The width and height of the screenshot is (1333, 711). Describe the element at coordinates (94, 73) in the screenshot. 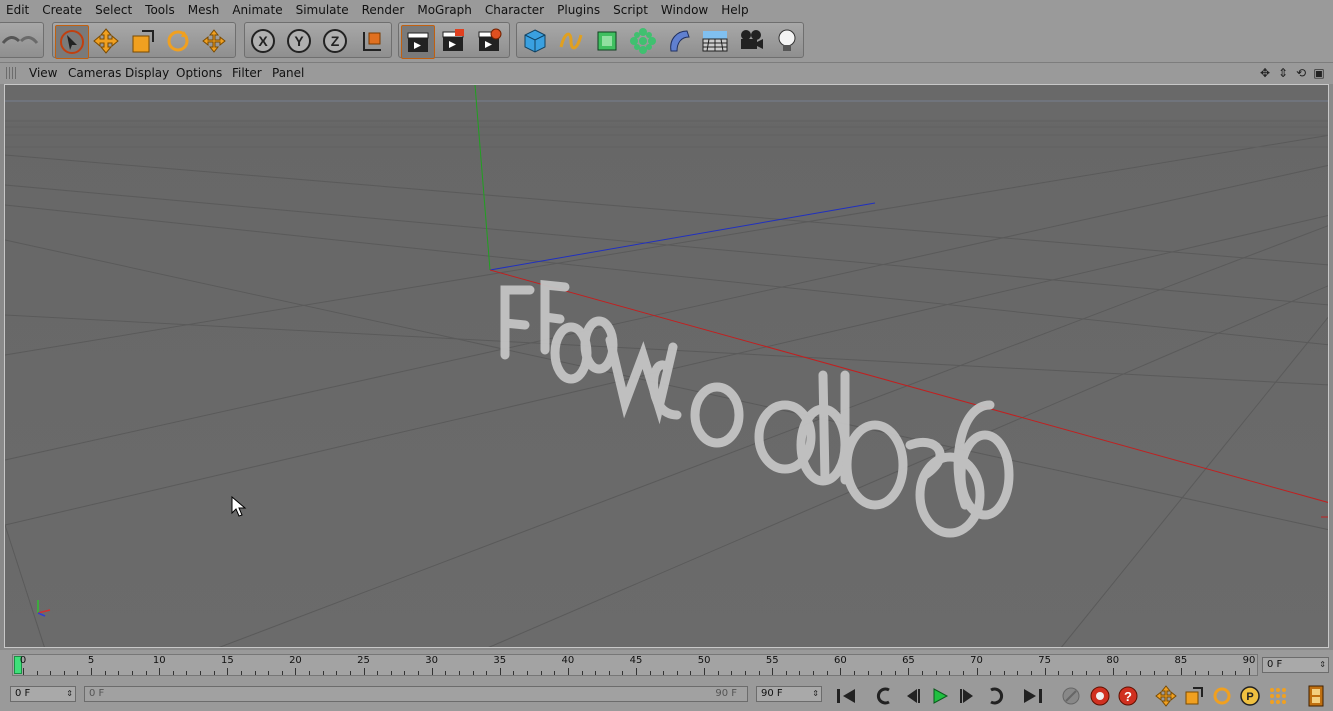

I see `viewport-menu-cameras: Cameras` at that location.